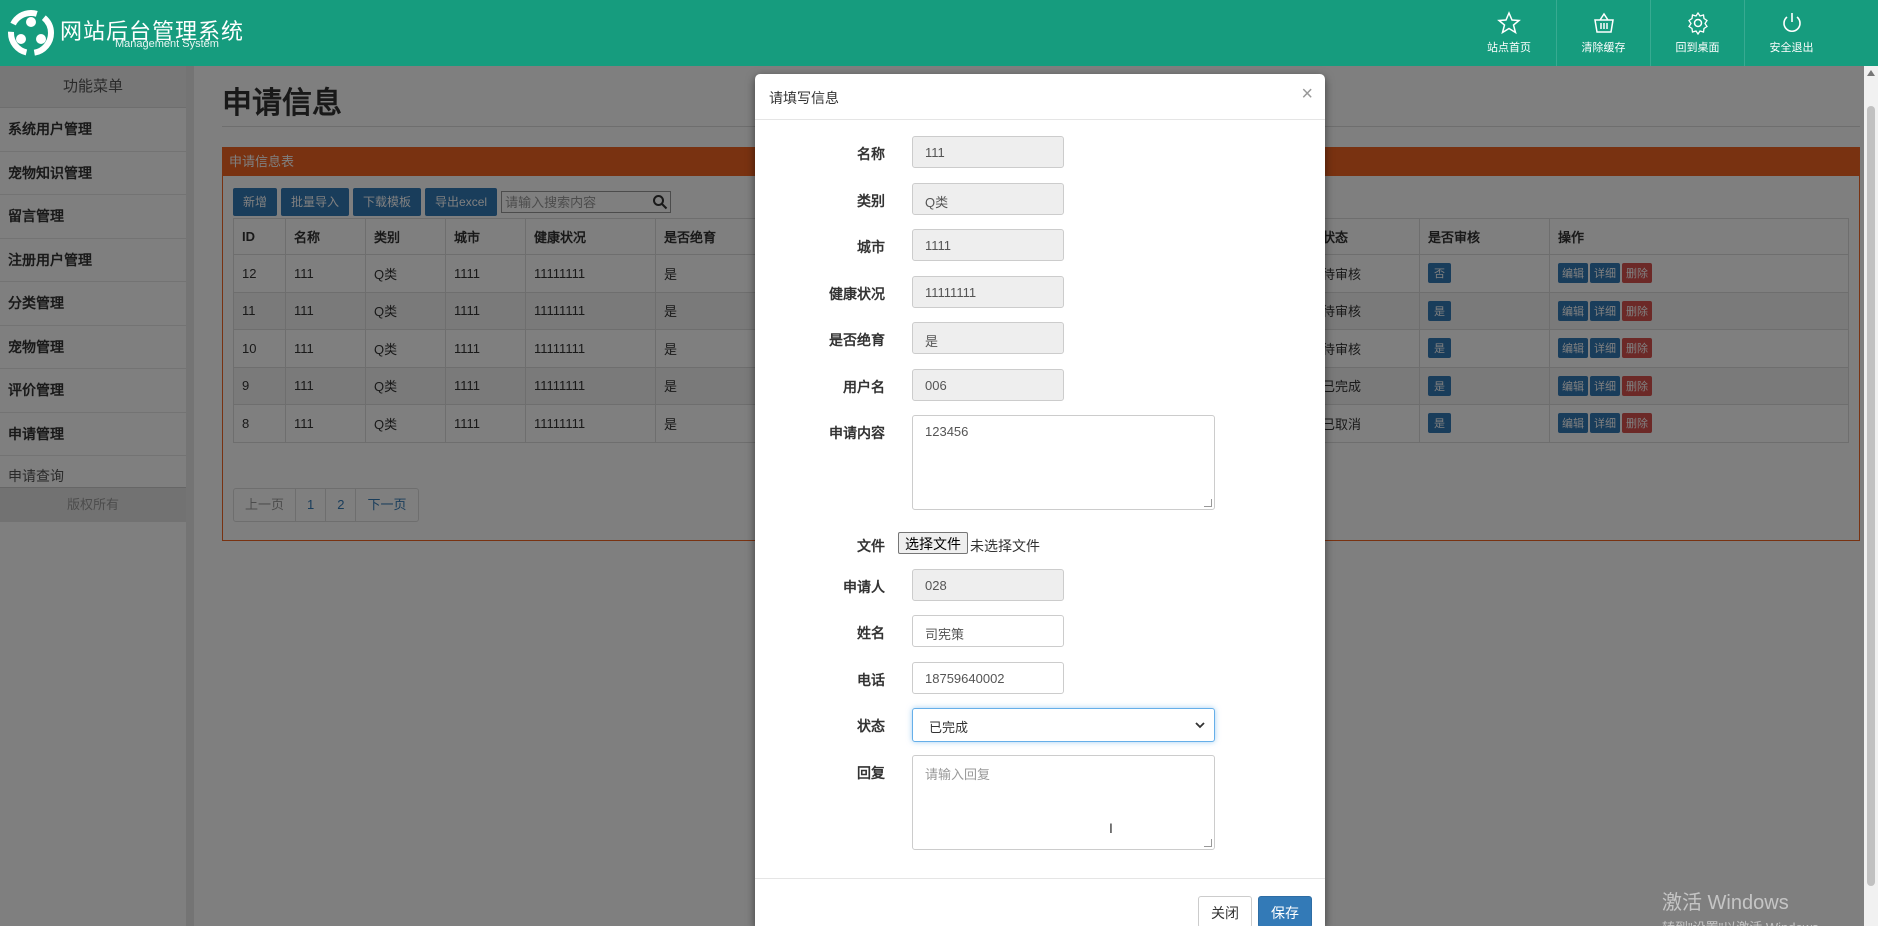 Image resolution: width=1878 pixels, height=926 pixels. Describe the element at coordinates (988, 678) in the screenshot. I see `phone-field: 18759640002` at that location.